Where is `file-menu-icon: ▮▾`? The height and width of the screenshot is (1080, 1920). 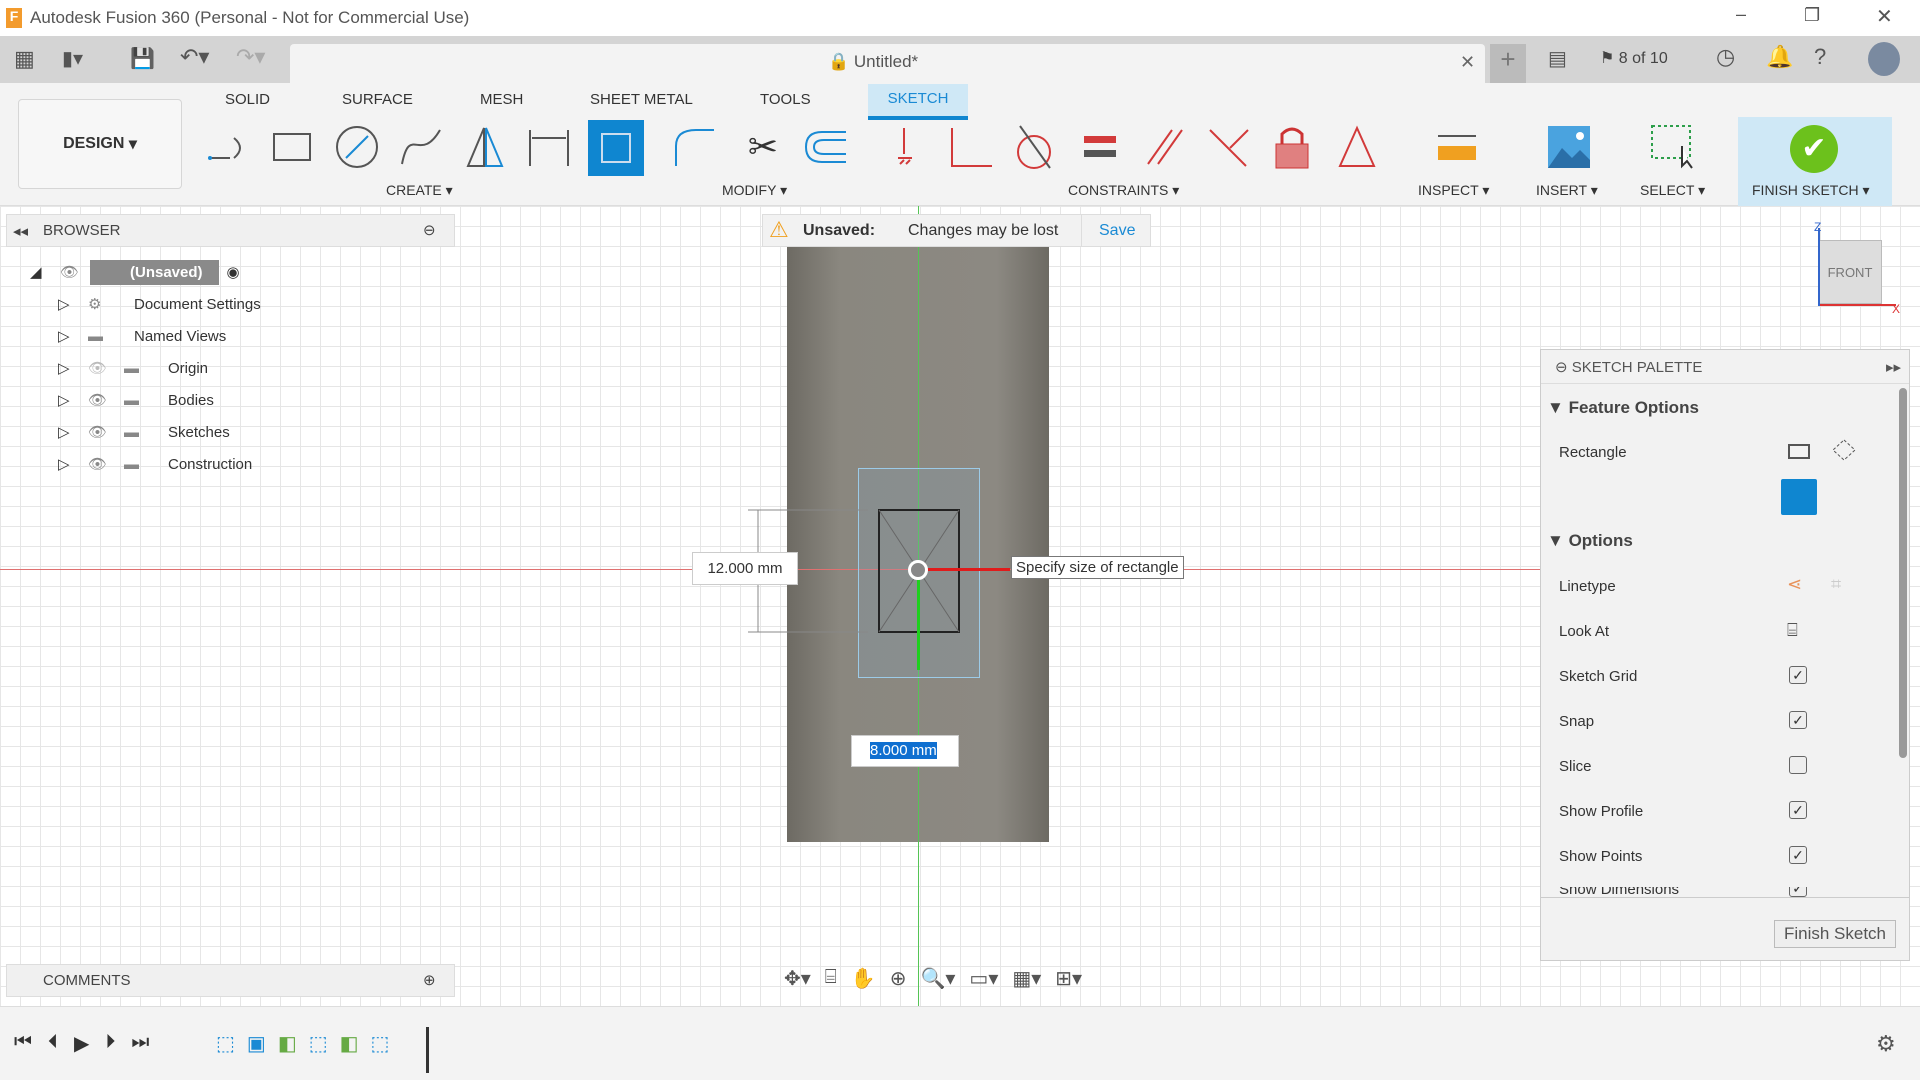 file-menu-icon: ▮▾ is located at coordinates (72, 58).